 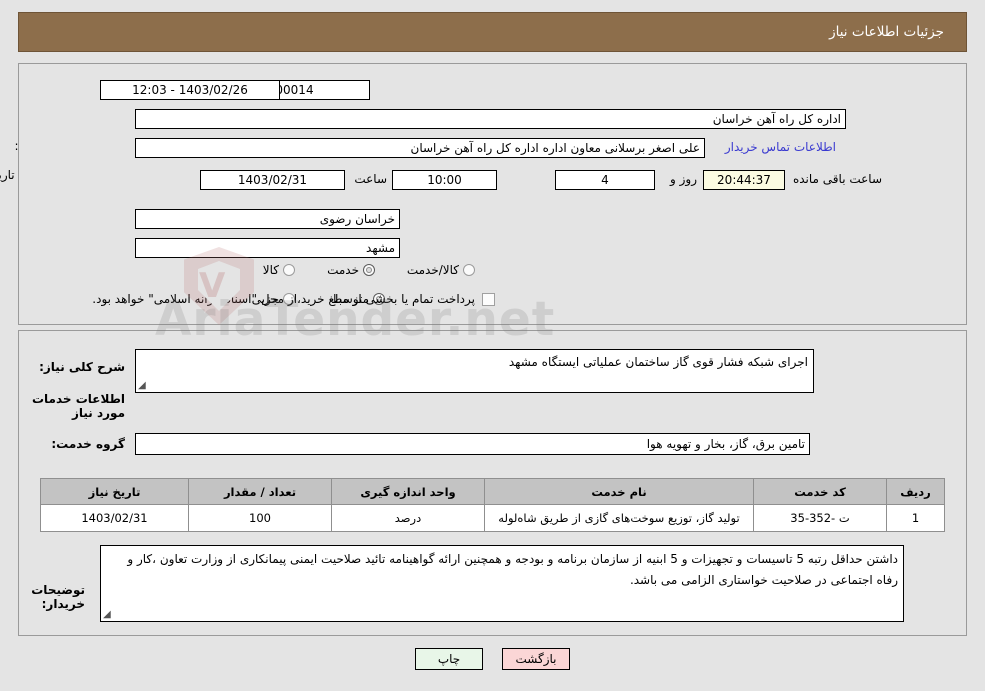 What do you see at coordinates (432, 270) in the screenshot?
I see `radio-kala-khedmat-label: کالا/خدمت` at bounding box center [432, 270].